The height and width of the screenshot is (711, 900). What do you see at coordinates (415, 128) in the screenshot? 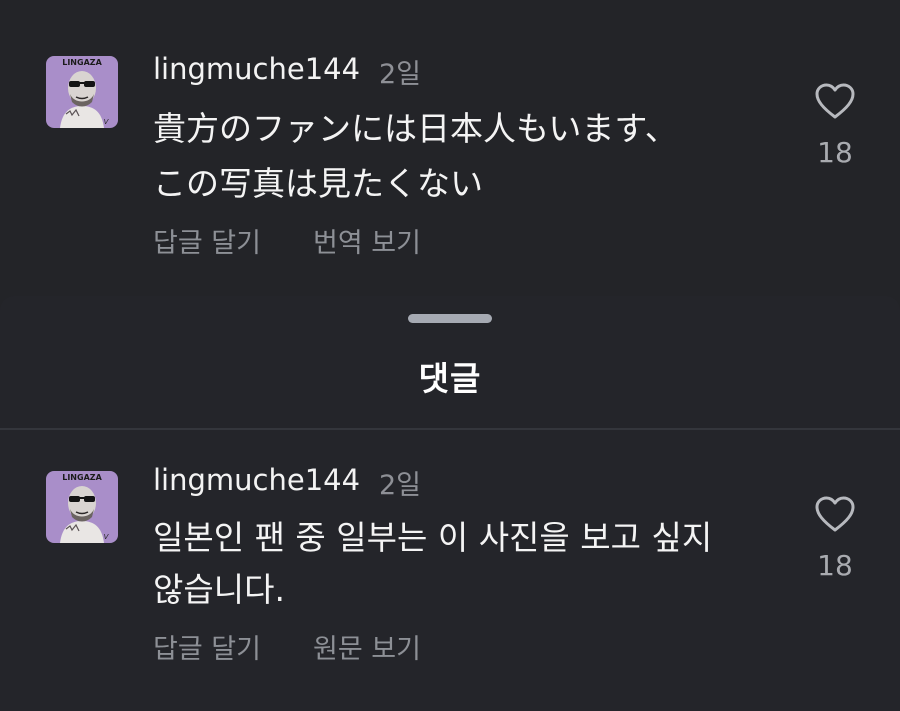
I see `comment-text-line-1: 貴方のファンには日本人もいます、` at bounding box center [415, 128].